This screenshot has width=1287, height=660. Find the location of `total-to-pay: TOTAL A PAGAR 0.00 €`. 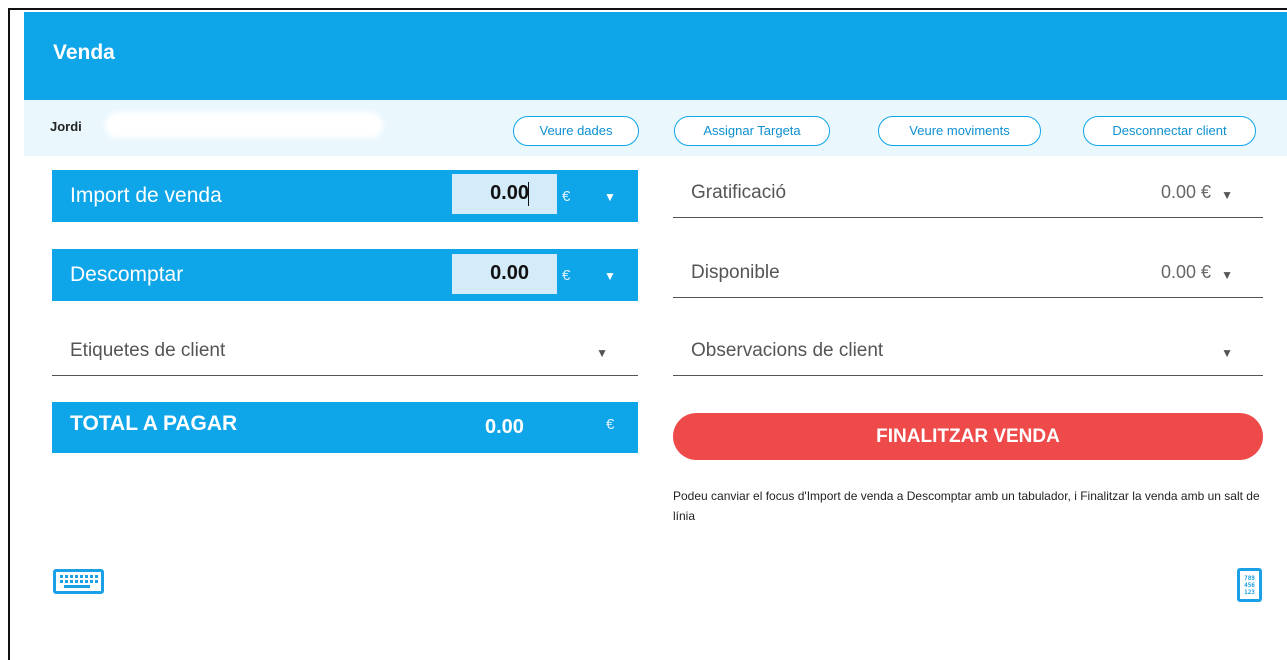

total-to-pay: TOTAL A PAGAR 0.00 € is located at coordinates (345, 427).